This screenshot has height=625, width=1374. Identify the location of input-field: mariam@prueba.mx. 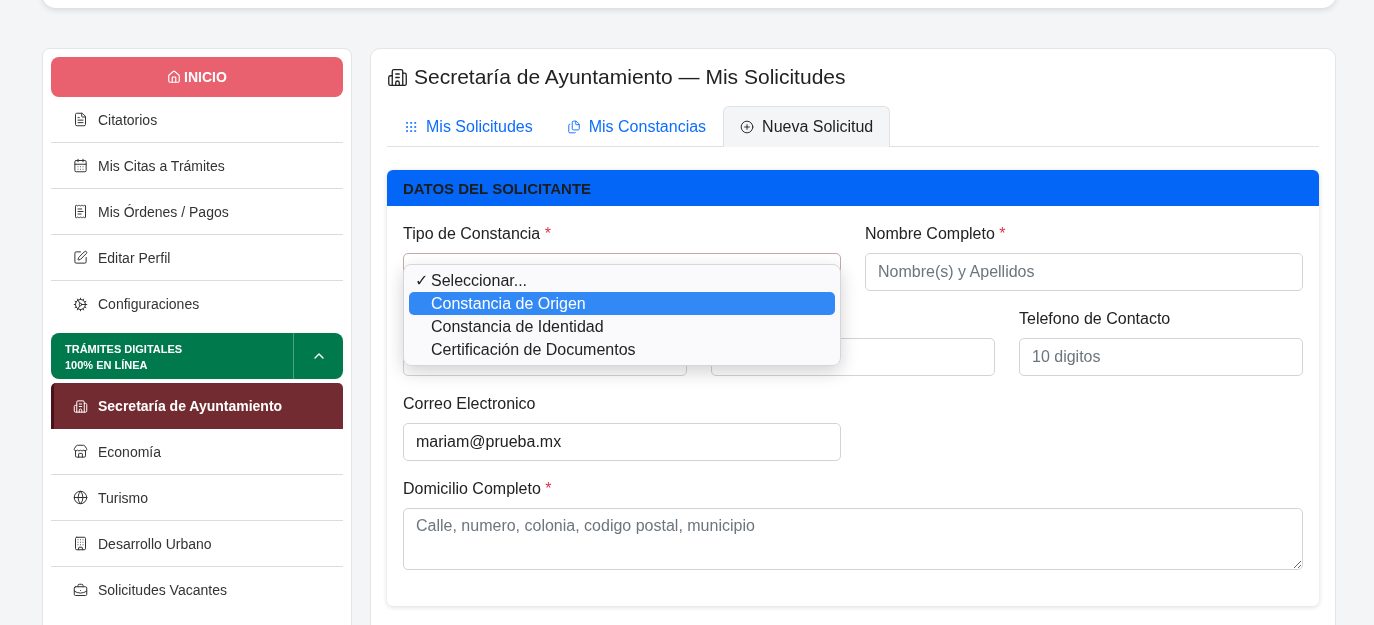
(622, 442).